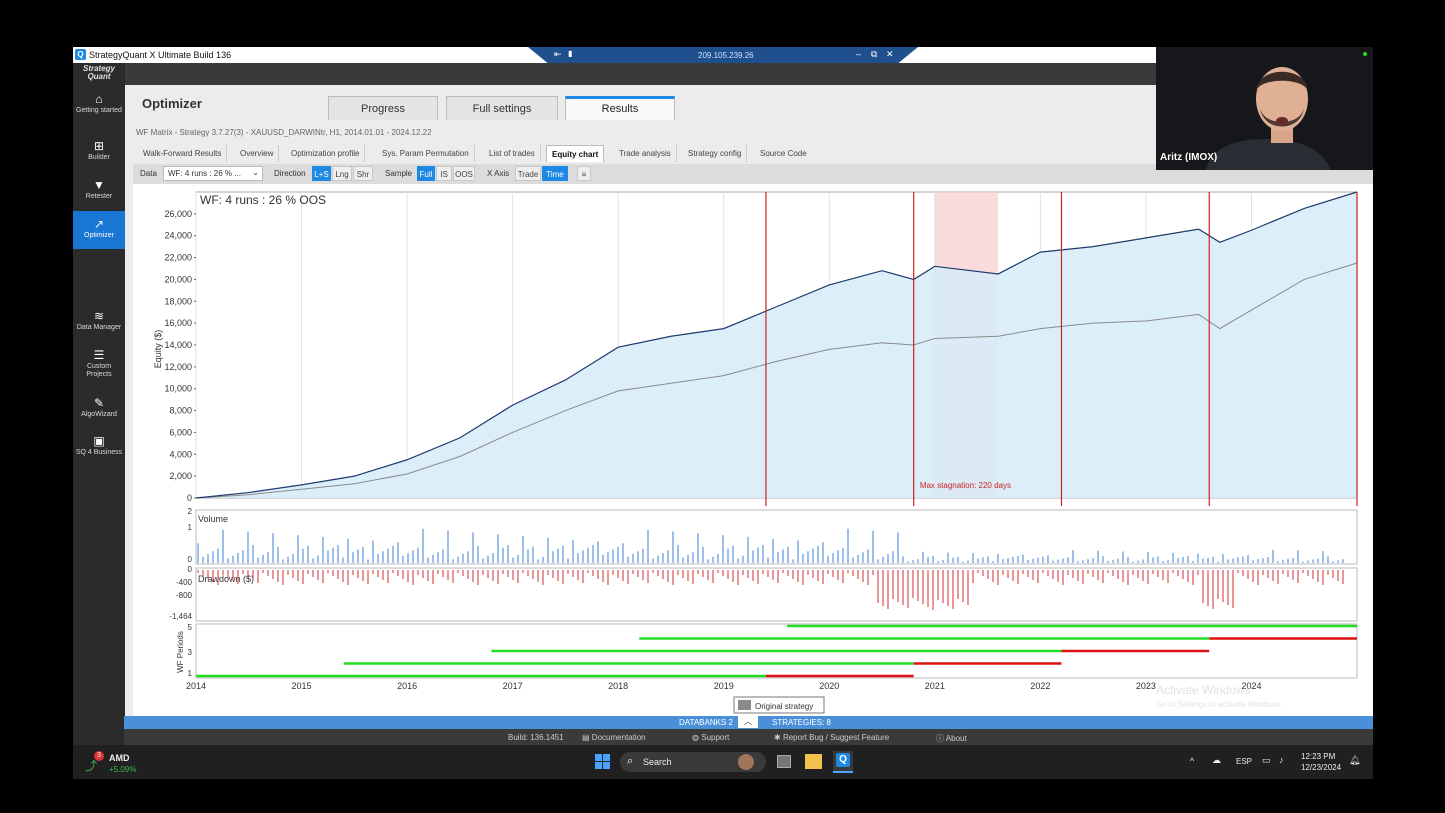  I want to click on search-icon: ⌕, so click(630, 761).